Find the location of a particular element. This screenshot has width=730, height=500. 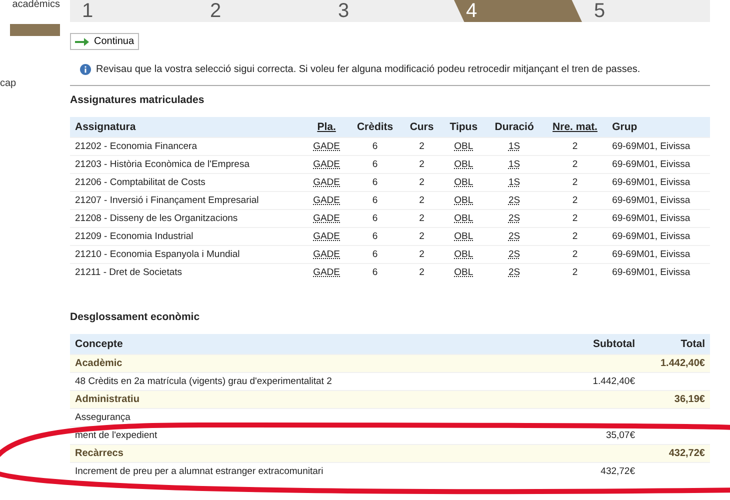

table-cell: 21208 - Disseny de les Organitzacions is located at coordinates (187, 219).